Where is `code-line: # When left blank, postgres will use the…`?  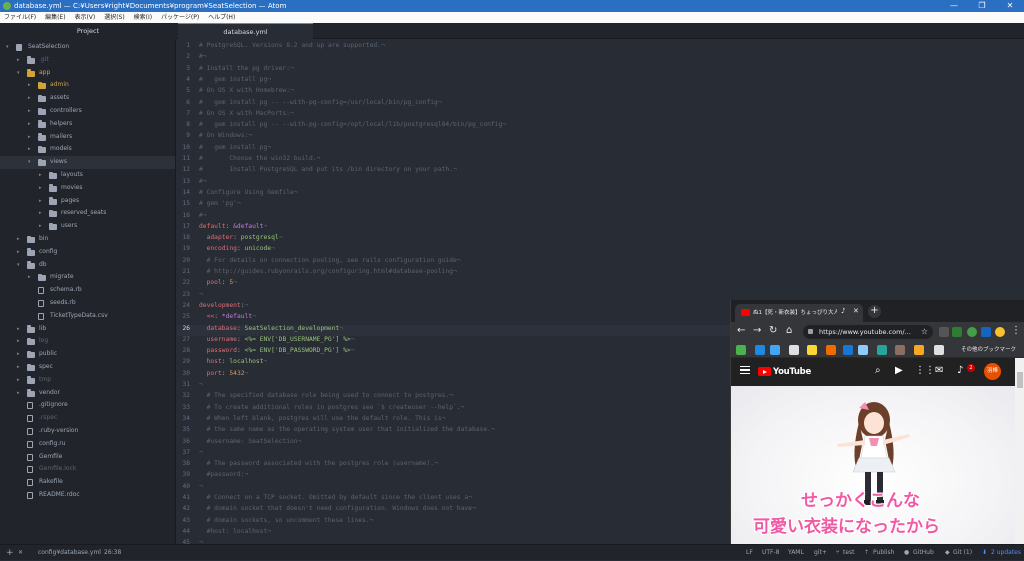
code-line: # When left blank, postgres will use the… is located at coordinates (322, 418).